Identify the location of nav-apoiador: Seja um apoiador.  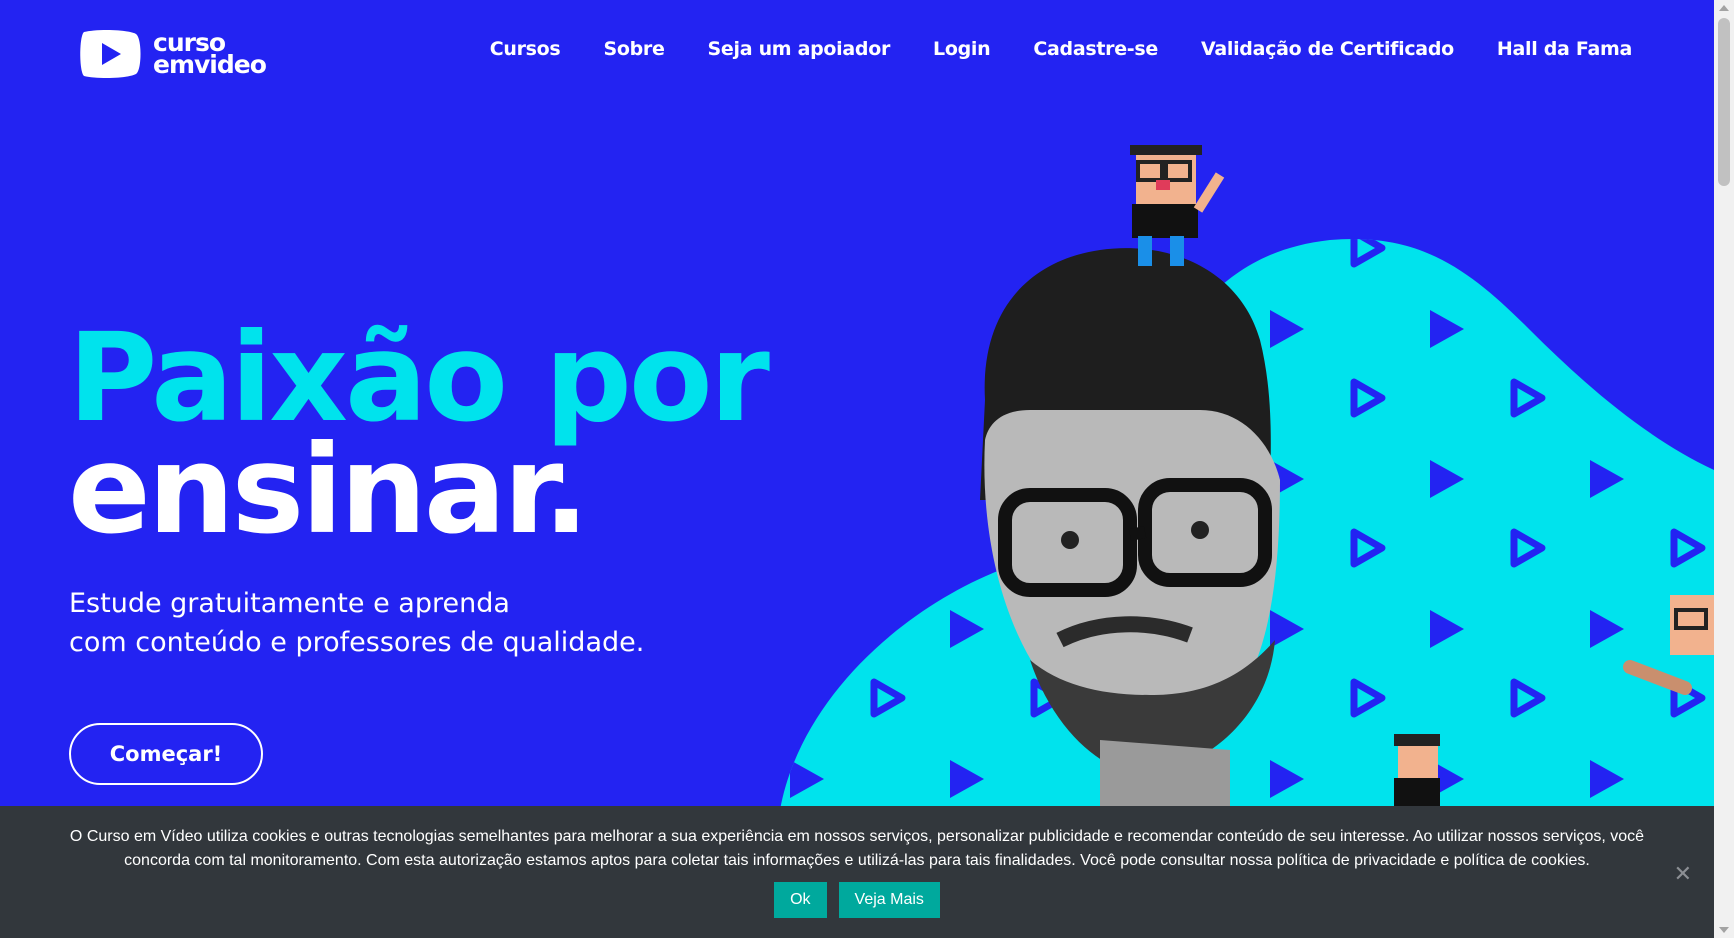
(799, 49).